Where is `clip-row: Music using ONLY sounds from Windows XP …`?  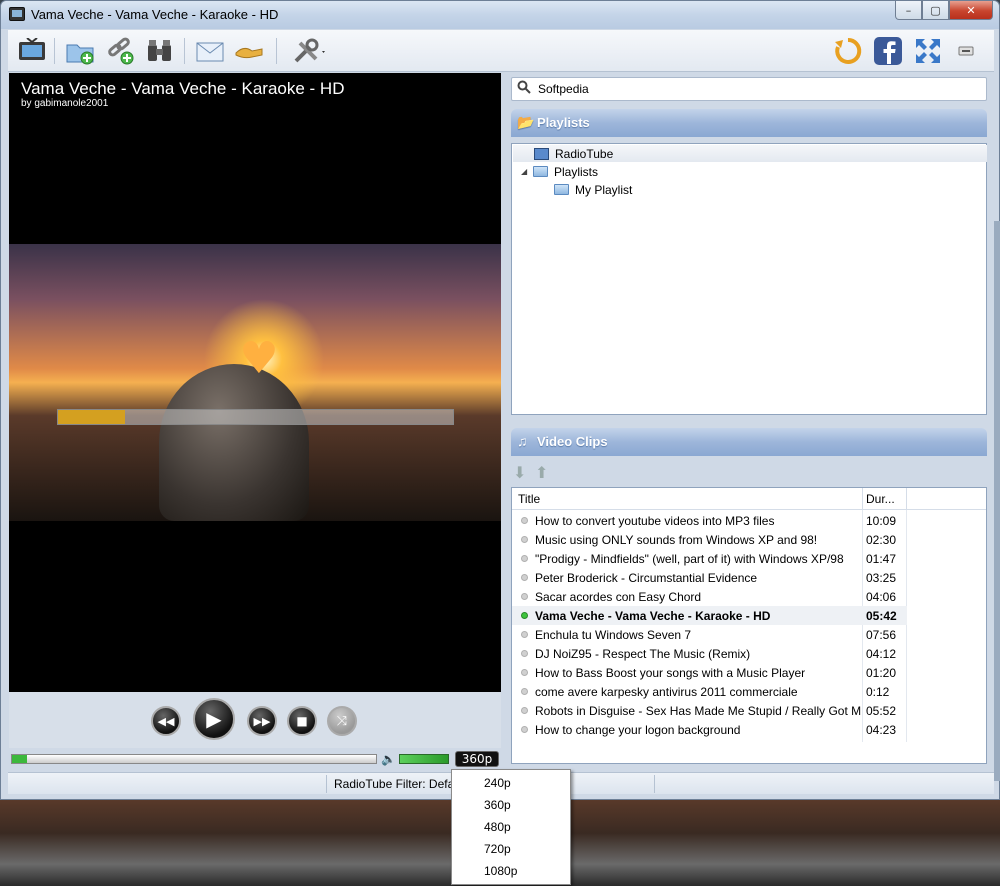 clip-row: Music using ONLY sounds from Windows XP … is located at coordinates (709, 539).